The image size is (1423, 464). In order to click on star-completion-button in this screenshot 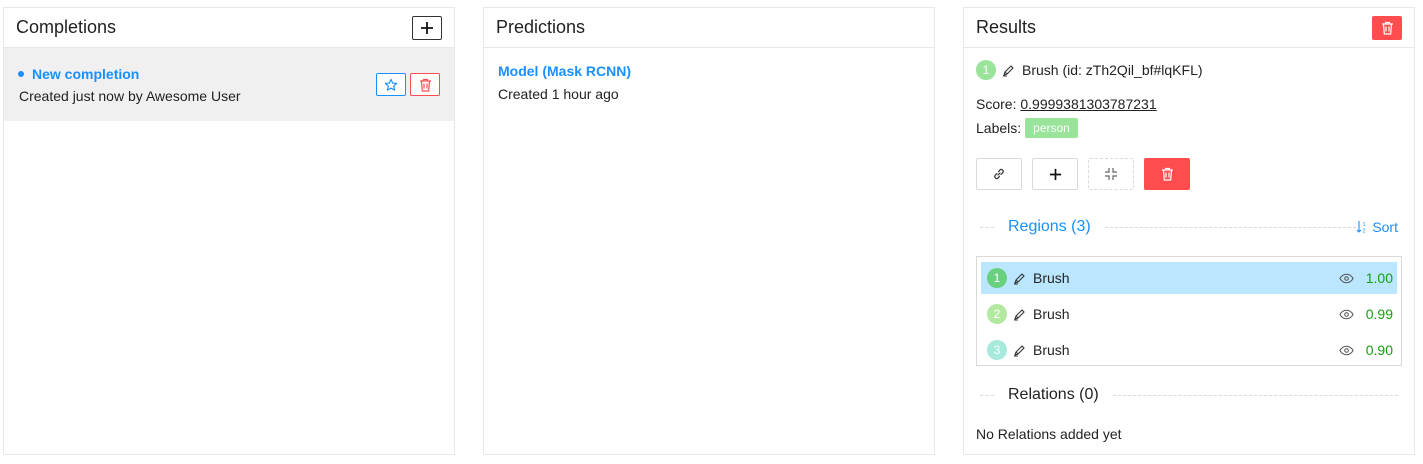, I will do `click(391, 84)`.